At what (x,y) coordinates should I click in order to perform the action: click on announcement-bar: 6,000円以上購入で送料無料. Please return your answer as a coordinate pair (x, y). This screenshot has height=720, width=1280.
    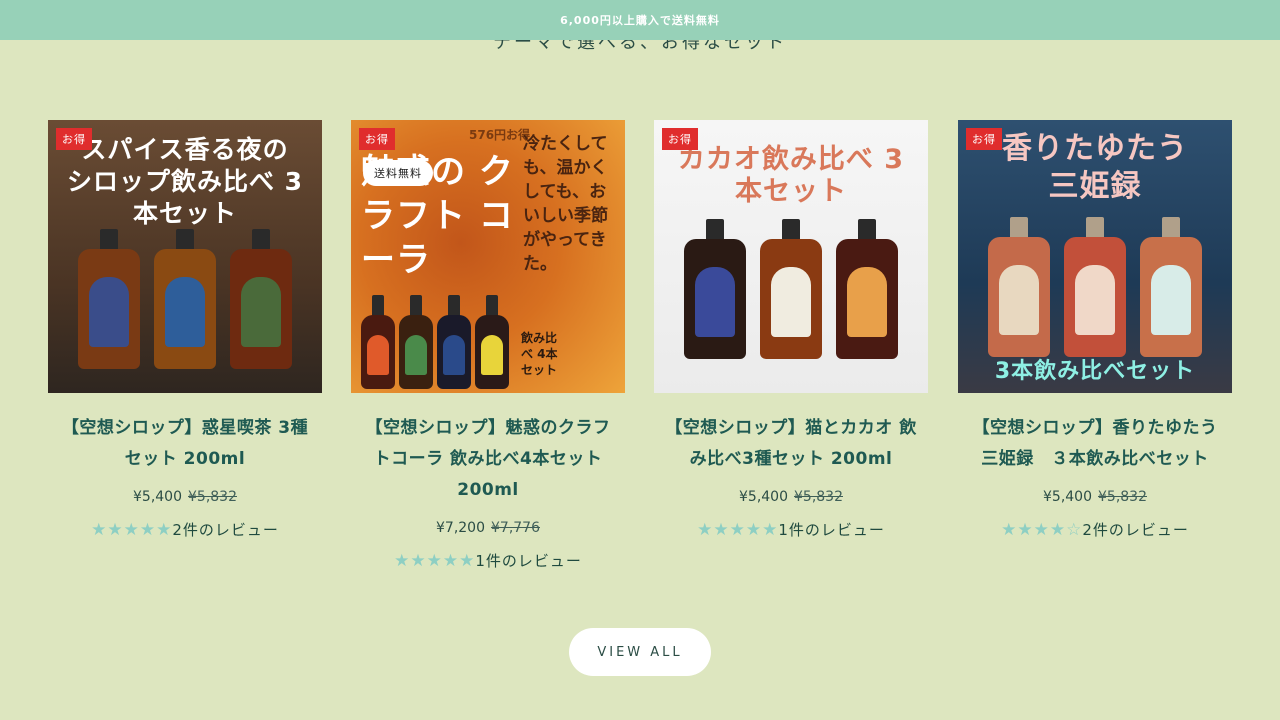
    Looking at the image, I should click on (640, 20).